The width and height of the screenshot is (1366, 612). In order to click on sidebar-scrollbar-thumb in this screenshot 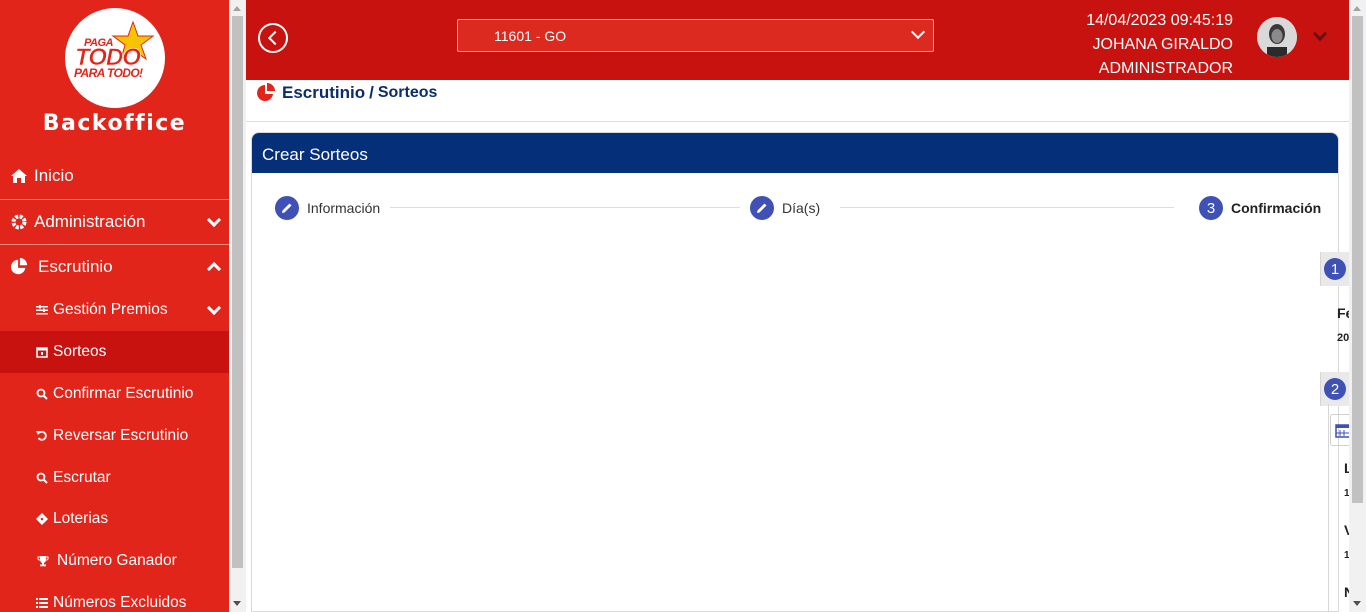, I will do `click(237, 292)`.